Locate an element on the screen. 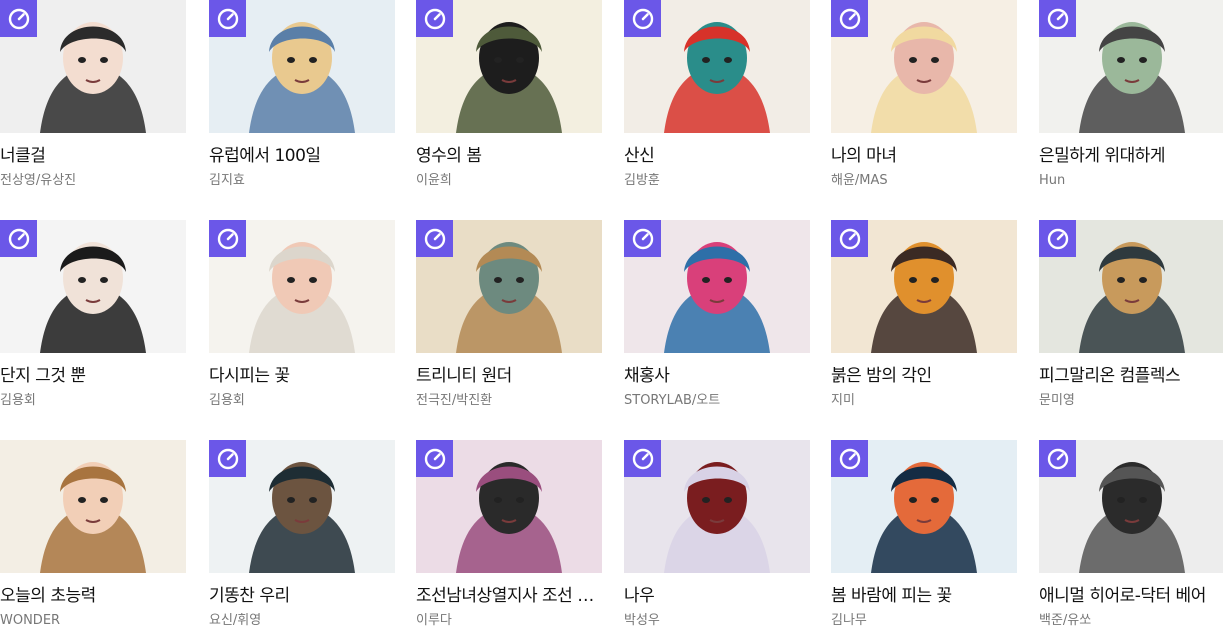 The image size is (1223, 635). webtoon-title: 오늘의 초능력 is located at coordinates (93, 596).